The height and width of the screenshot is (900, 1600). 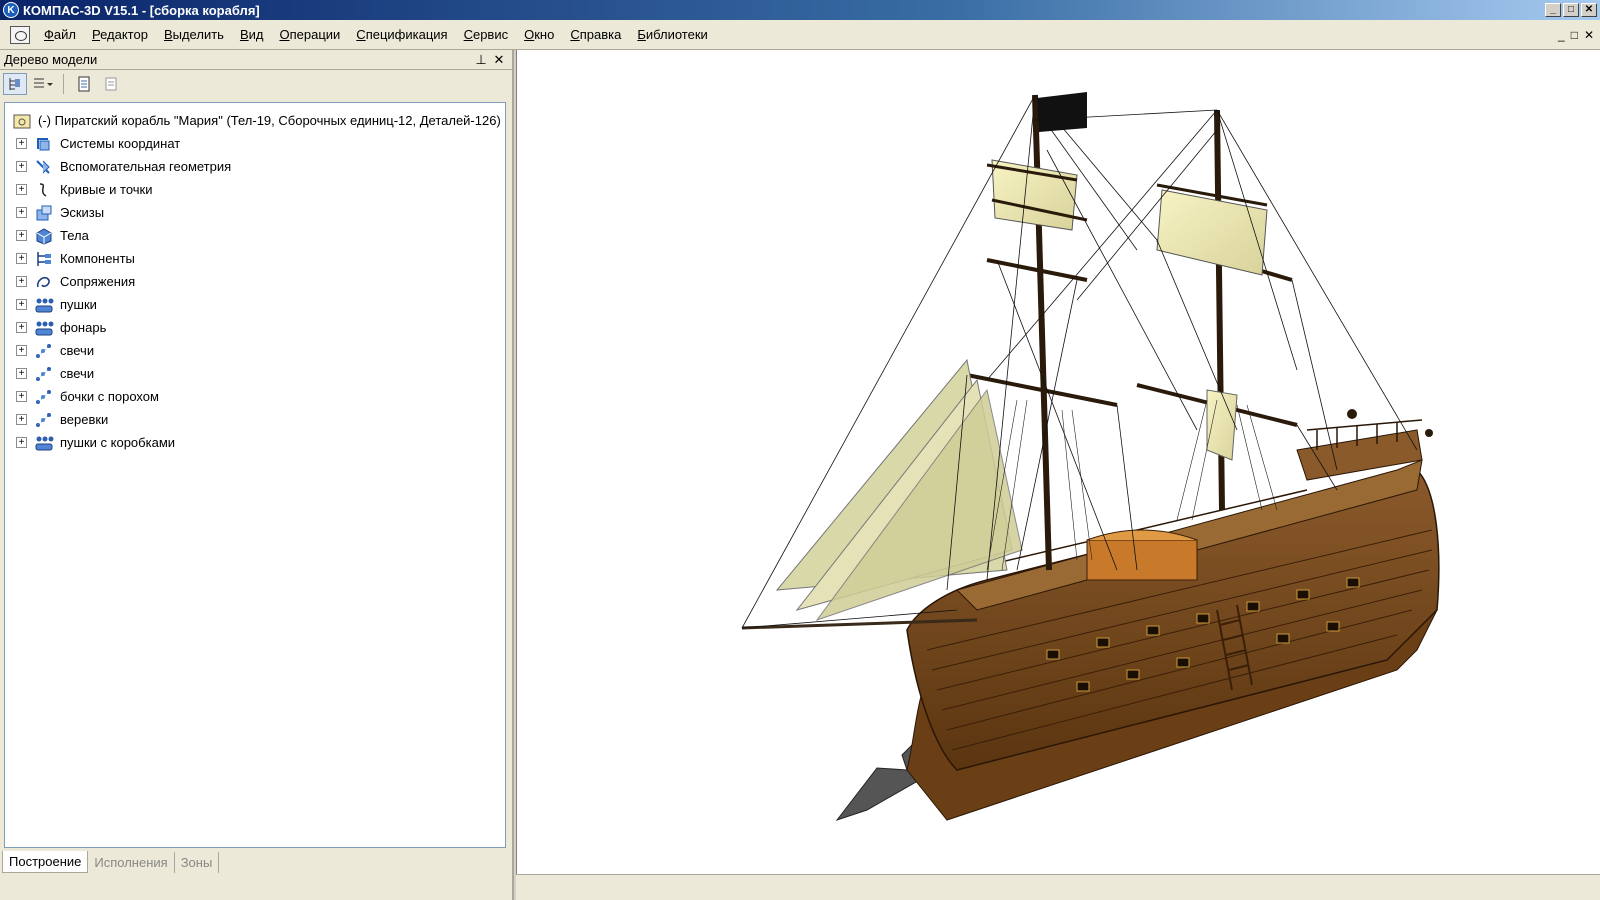 I want to click on properties-icon, so click(x=84, y=84).